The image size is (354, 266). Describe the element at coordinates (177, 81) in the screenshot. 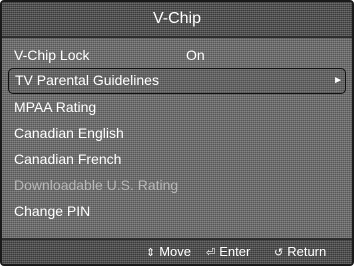

I see `menu-item-tv-parental-guidelines: TV Parental Guidelines ►` at that location.